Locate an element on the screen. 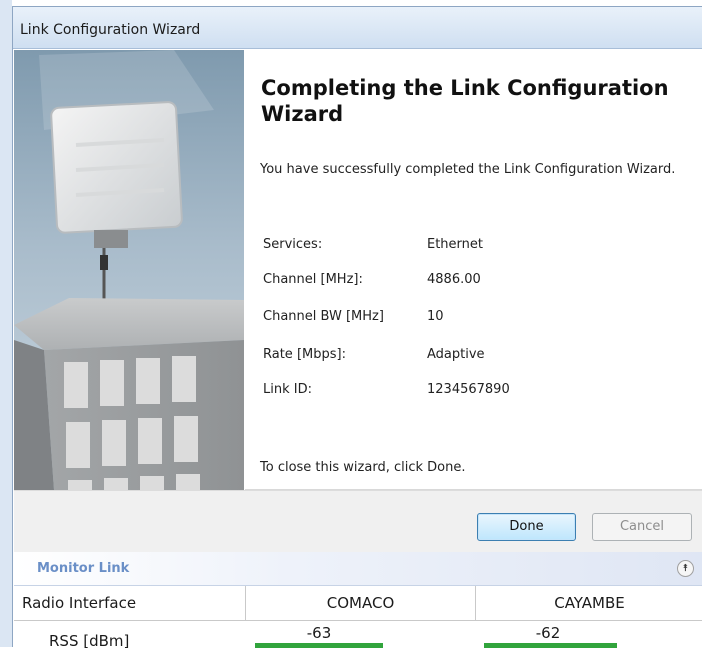 Image resolution: width=702 pixels, height=650 pixels. rss-value-cayambe: -62 is located at coordinates (548, 633).